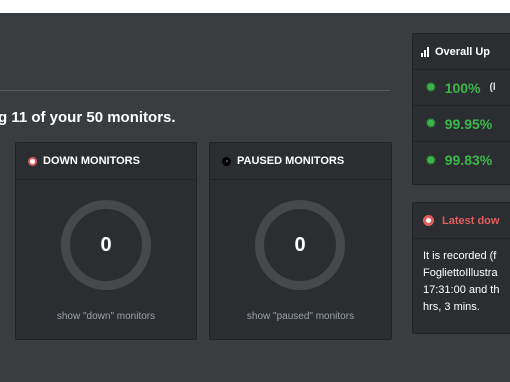 The width and height of the screenshot is (510, 382). What do you see at coordinates (425, 51) in the screenshot?
I see `bar-chart-icon` at bounding box center [425, 51].